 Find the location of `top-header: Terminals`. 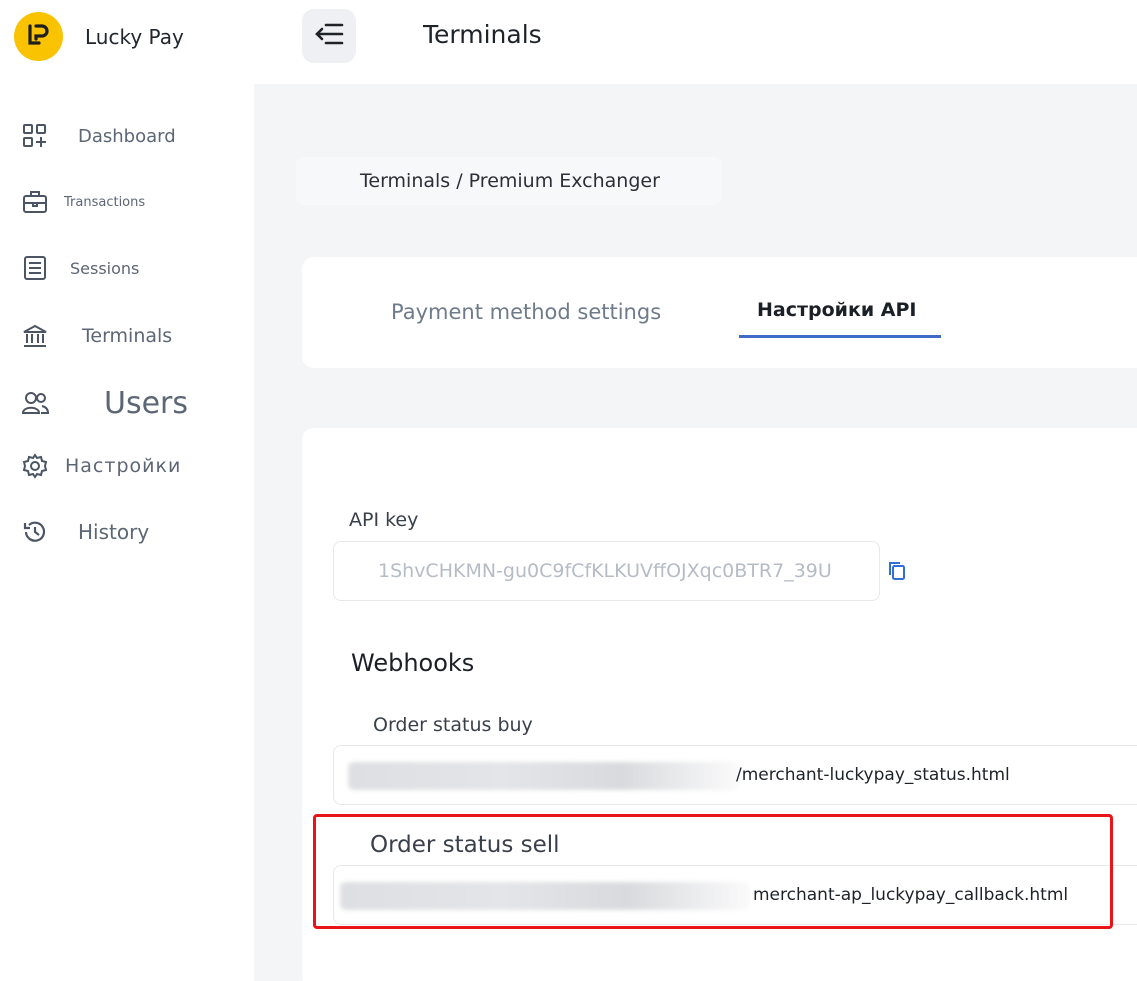

top-header: Terminals is located at coordinates (695, 42).